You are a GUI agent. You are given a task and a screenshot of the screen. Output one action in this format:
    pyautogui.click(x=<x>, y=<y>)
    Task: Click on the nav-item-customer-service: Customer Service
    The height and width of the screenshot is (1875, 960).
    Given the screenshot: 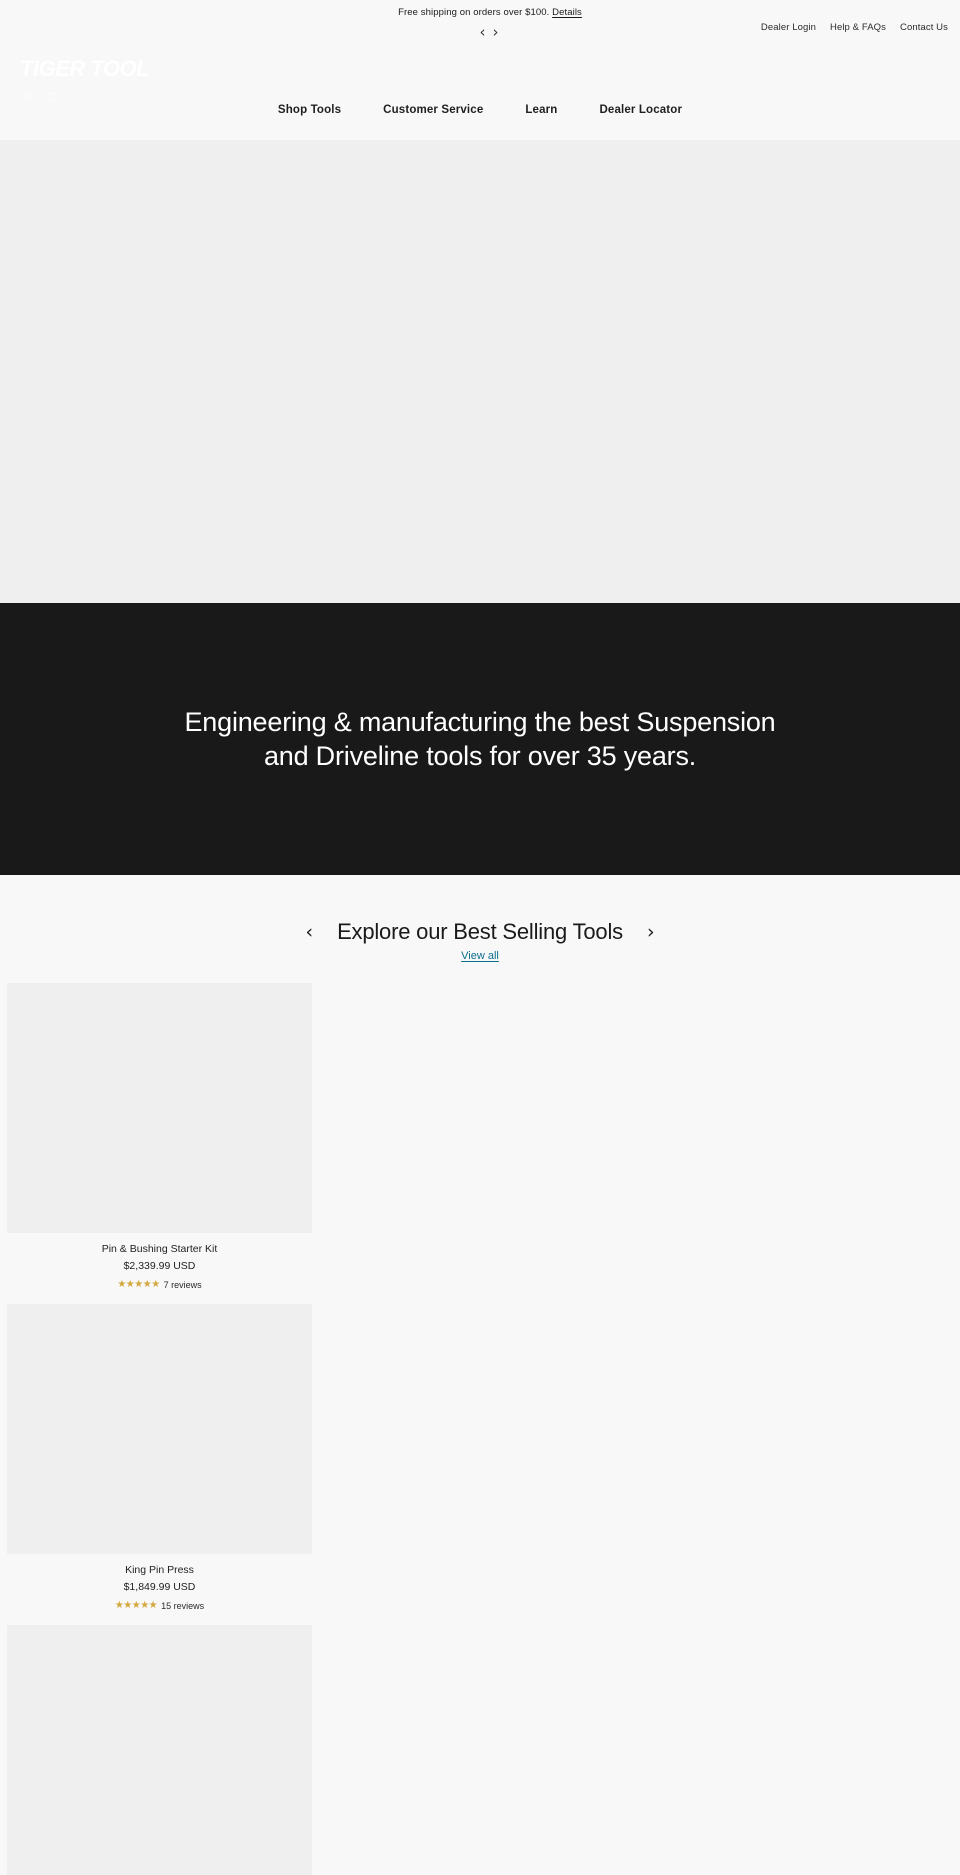 What is the action you would take?
    pyautogui.click(x=433, y=110)
    